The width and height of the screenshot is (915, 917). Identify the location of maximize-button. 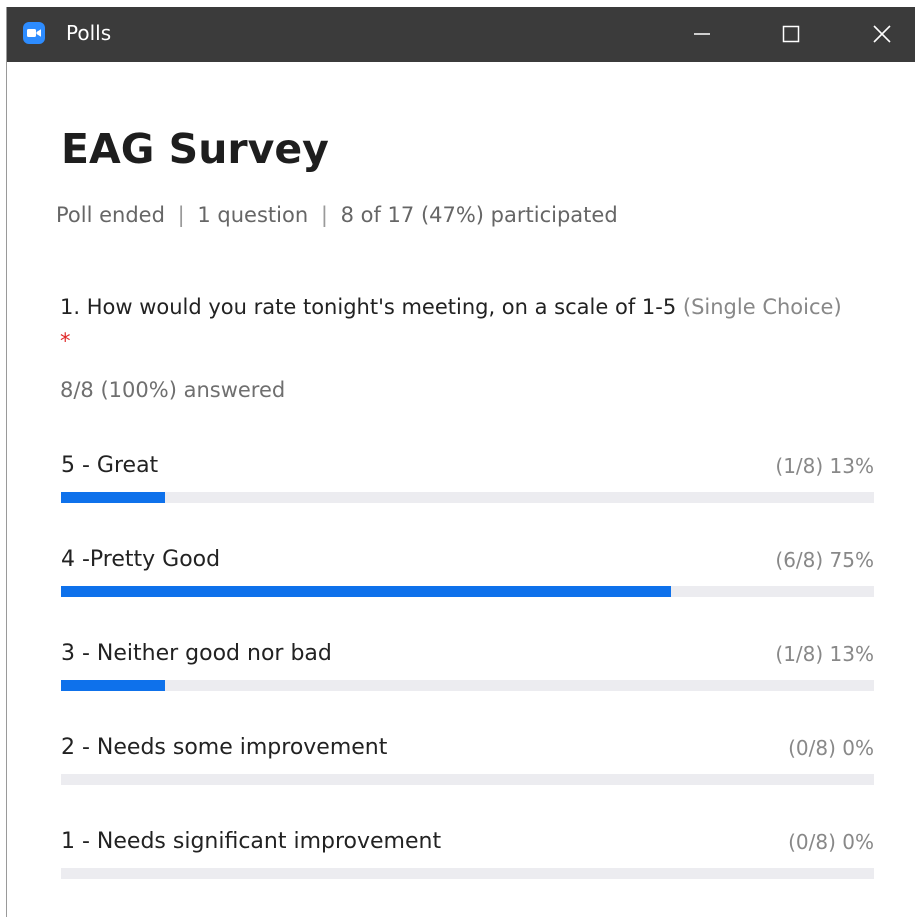
(791, 34).